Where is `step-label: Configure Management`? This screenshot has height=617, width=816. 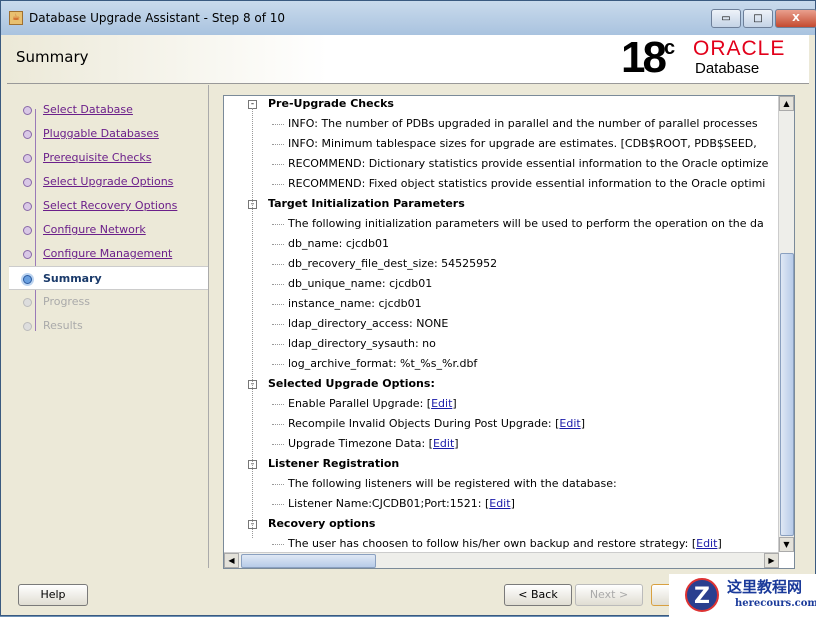
step-label: Configure Management is located at coordinates (108, 253).